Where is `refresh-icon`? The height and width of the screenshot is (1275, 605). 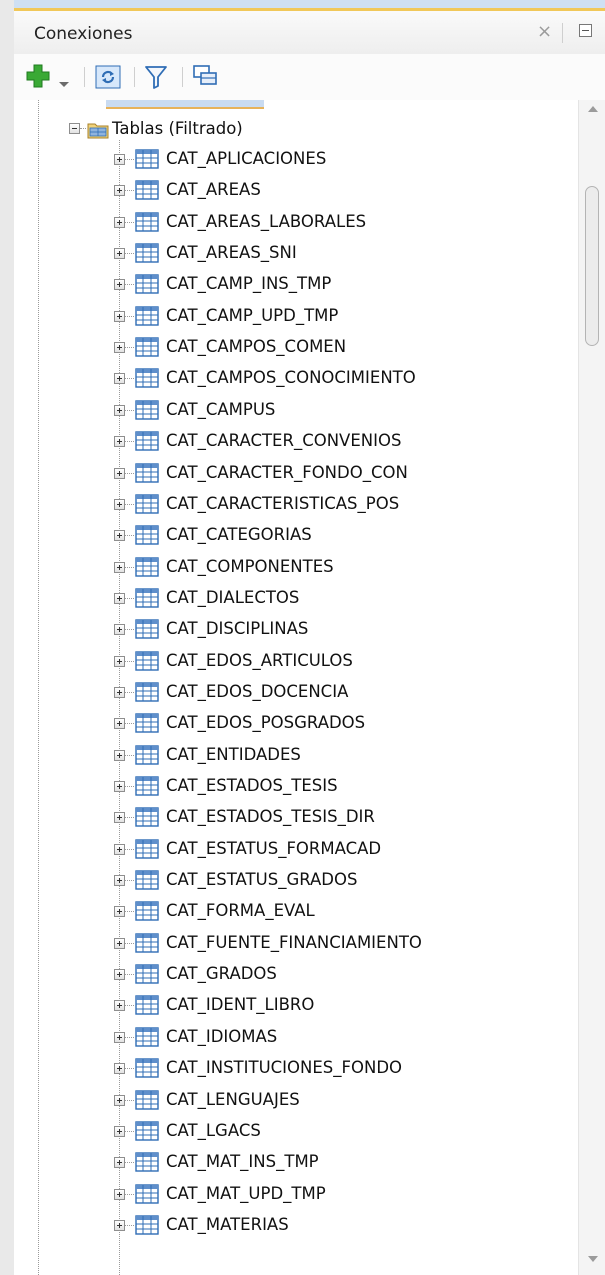 refresh-icon is located at coordinates (108, 79).